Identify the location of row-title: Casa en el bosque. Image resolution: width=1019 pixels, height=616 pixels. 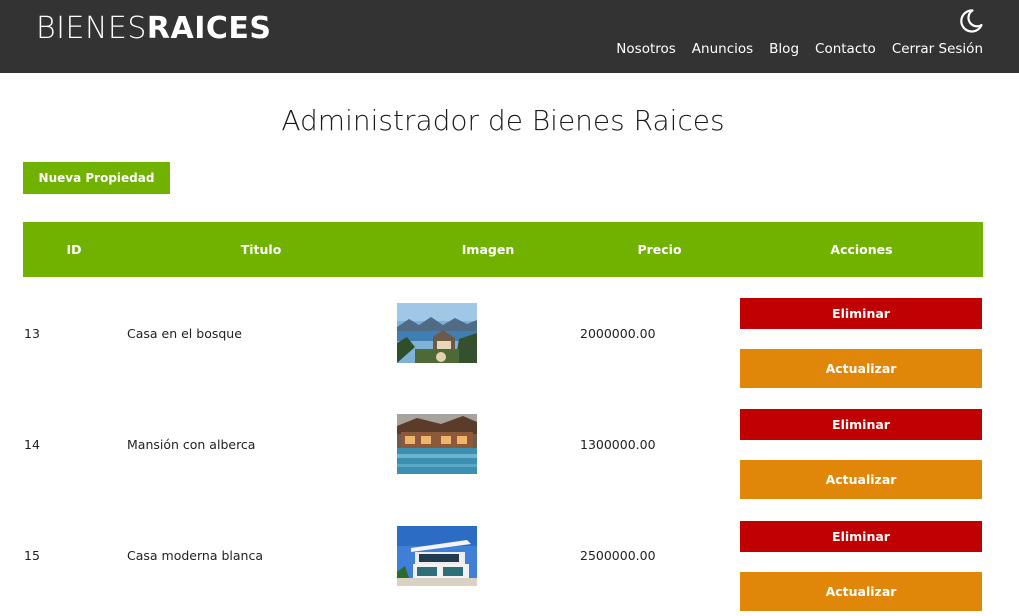
(184, 333).